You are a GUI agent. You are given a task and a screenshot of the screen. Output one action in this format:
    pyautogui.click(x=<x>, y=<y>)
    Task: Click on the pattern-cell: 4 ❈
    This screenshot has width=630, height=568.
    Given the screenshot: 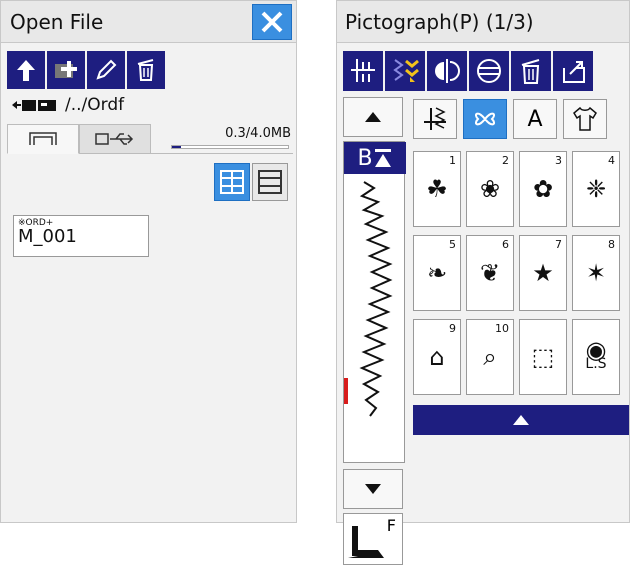 What is the action you would take?
    pyautogui.click(x=596, y=189)
    